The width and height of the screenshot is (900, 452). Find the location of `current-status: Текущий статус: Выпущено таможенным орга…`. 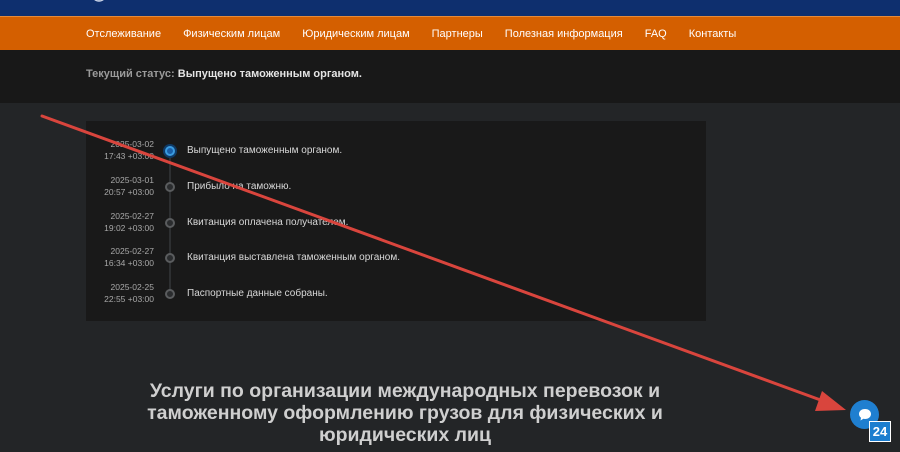

current-status: Текущий статус: Выпущено таможенным орга… is located at coordinates (224, 74).